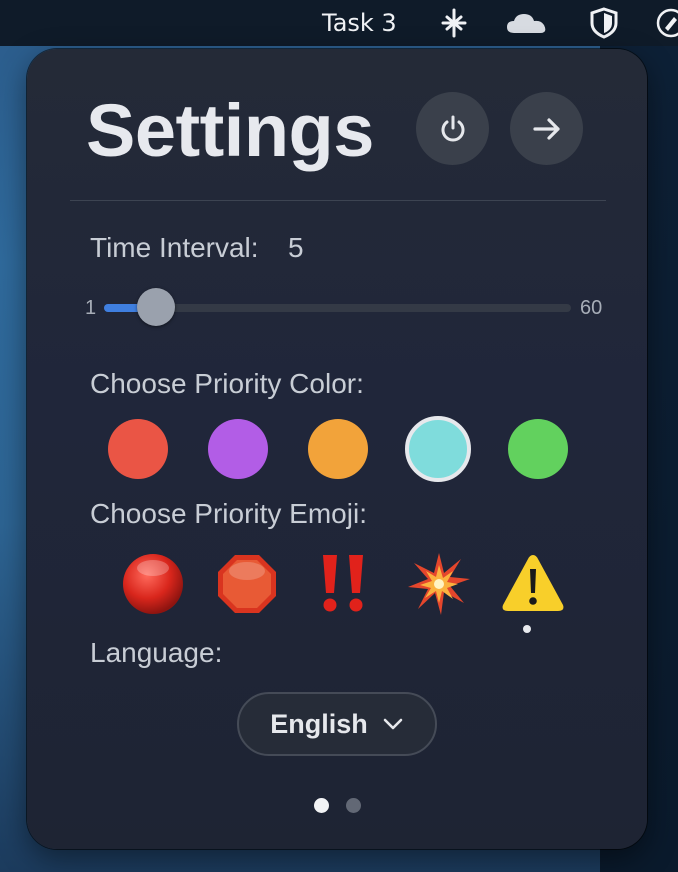 The width and height of the screenshot is (678, 872). Describe the element at coordinates (527, 23) in the screenshot. I see `cloud-icon` at that location.